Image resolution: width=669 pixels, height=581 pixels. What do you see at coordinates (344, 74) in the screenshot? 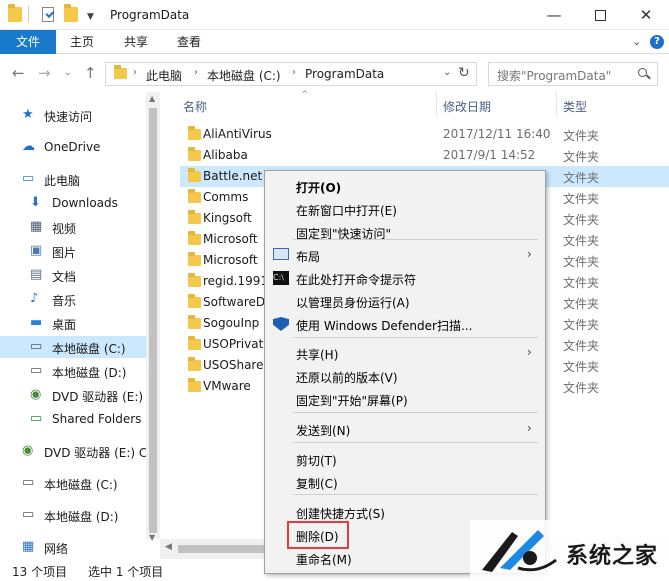
I see `breadcrumb-programdata: ProgramData` at bounding box center [344, 74].